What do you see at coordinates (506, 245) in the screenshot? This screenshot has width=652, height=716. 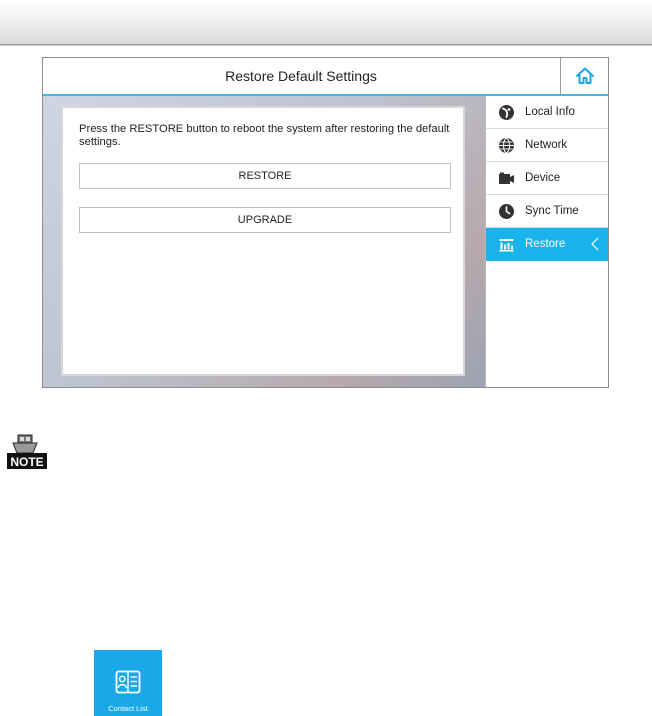 I see `restore-icon` at bounding box center [506, 245].